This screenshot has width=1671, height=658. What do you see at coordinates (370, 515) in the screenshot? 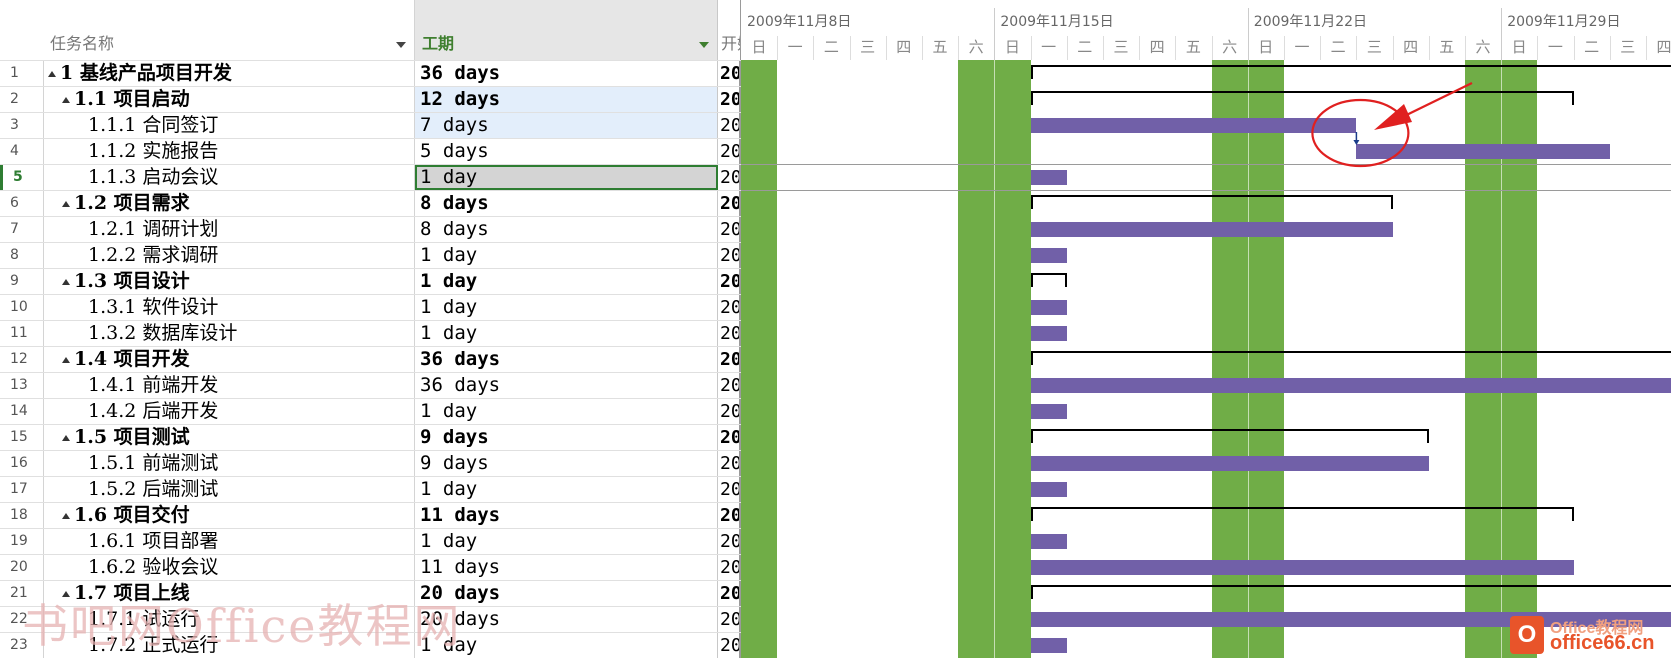
I see `task-row: 18 1.6 项目交付 11 days2009` at bounding box center [370, 515].